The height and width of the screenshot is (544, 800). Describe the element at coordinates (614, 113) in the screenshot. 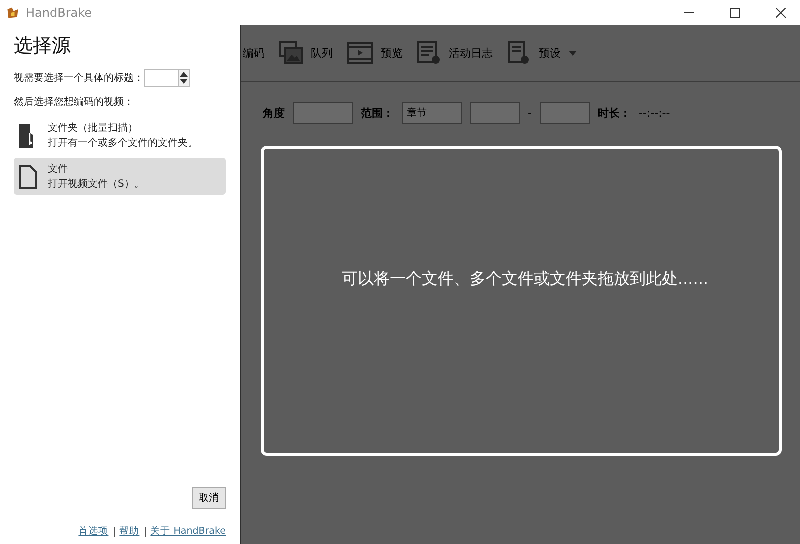

I see `duration-label: 时长：` at that location.